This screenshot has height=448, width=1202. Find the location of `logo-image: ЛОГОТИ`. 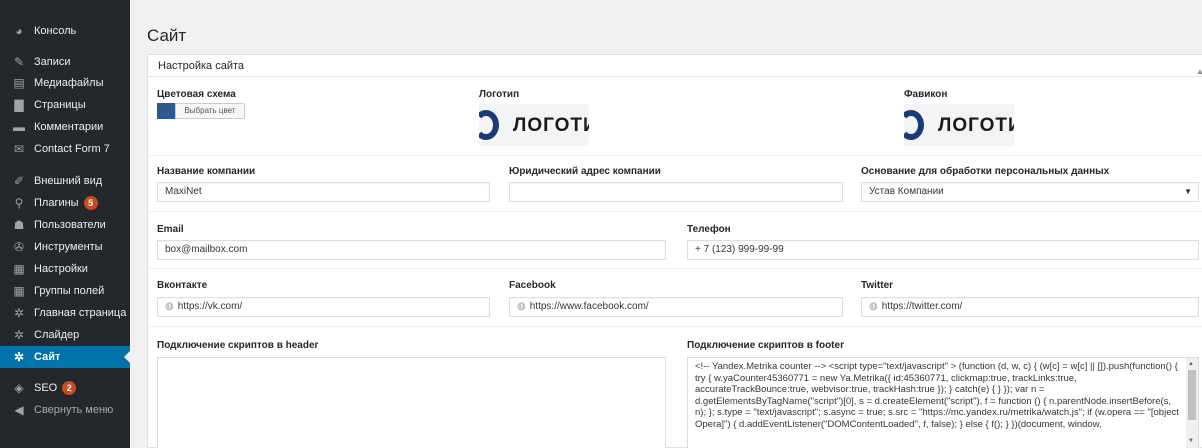

logo-image: ЛОГОТИ is located at coordinates (534, 125).